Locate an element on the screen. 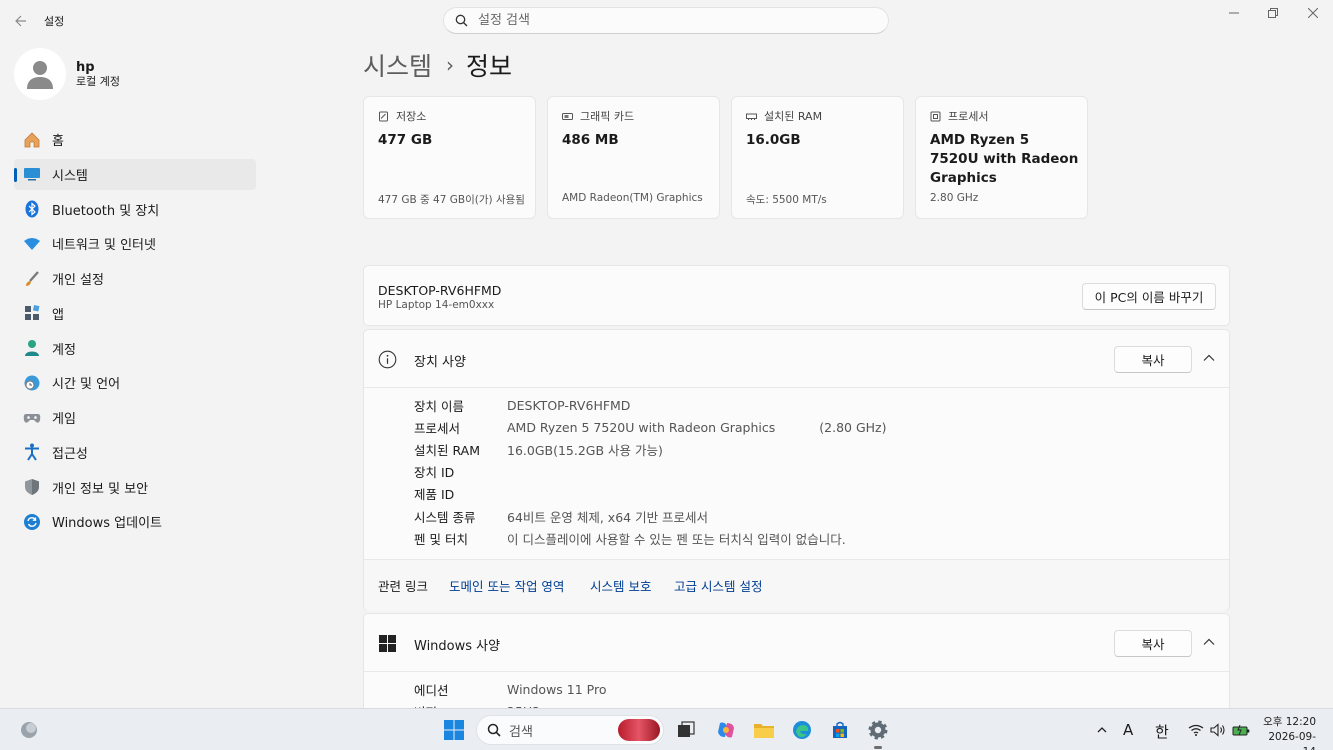 This screenshot has width=1333, height=750. sidebar-item-gaming: 게임 is located at coordinates (135, 417).